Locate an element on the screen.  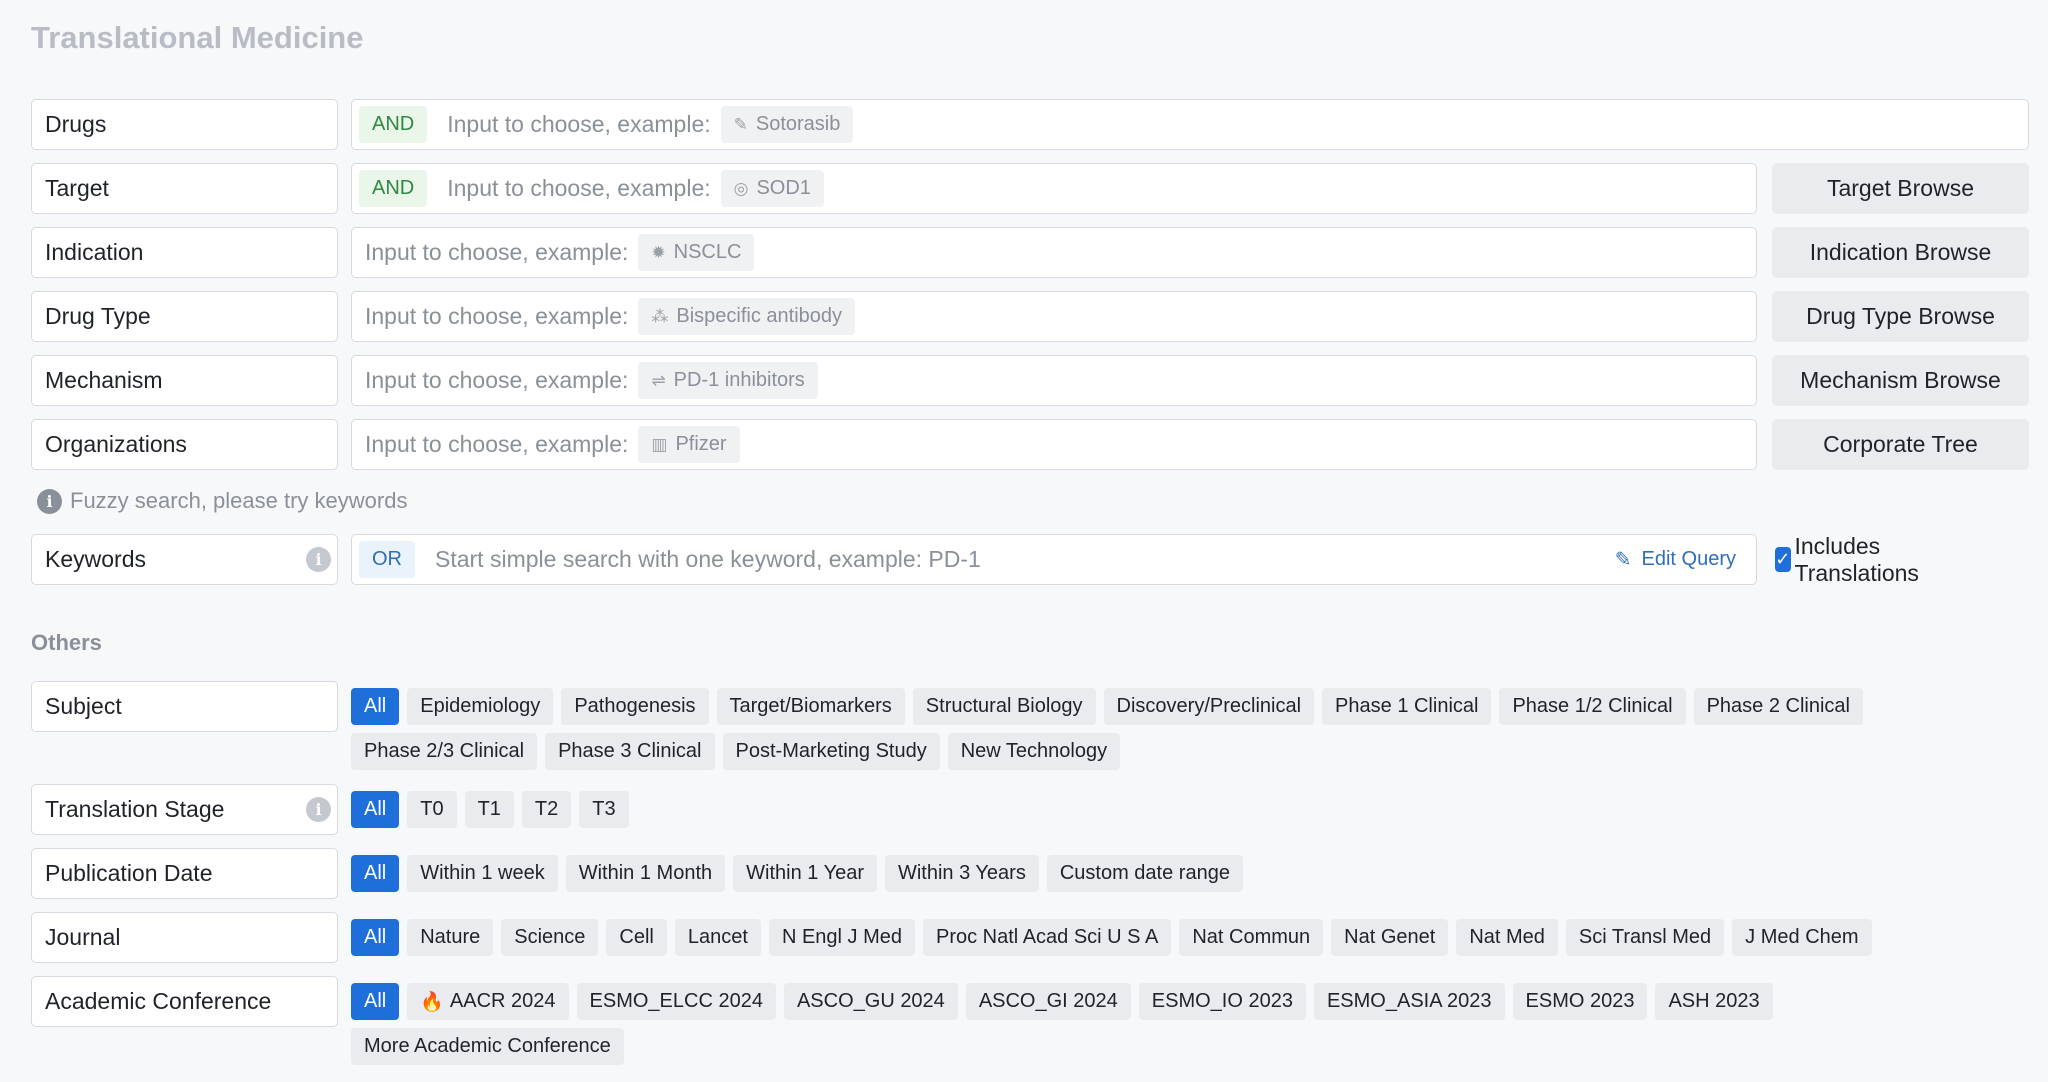
filter-option-chip: Target/Biomarkers is located at coordinates (811, 706).